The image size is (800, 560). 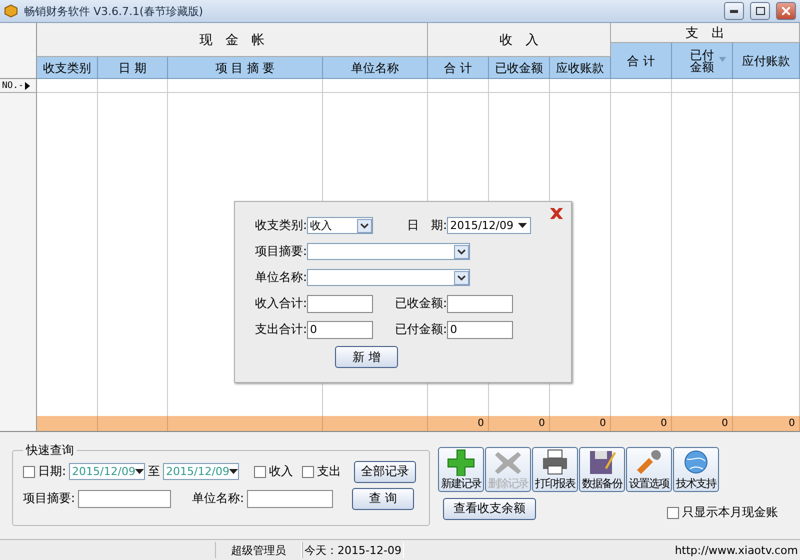 What do you see at coordinates (114, 11) in the screenshot?
I see `window-title: 畅销财务软件 V3.6.7.1(春节珍藏版)` at bounding box center [114, 11].